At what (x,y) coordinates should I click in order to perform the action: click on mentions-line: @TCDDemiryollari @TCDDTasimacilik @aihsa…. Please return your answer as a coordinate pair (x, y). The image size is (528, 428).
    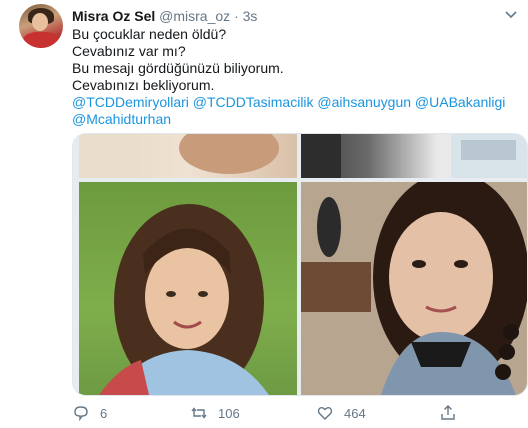
    Looking at the image, I should click on (292, 102).